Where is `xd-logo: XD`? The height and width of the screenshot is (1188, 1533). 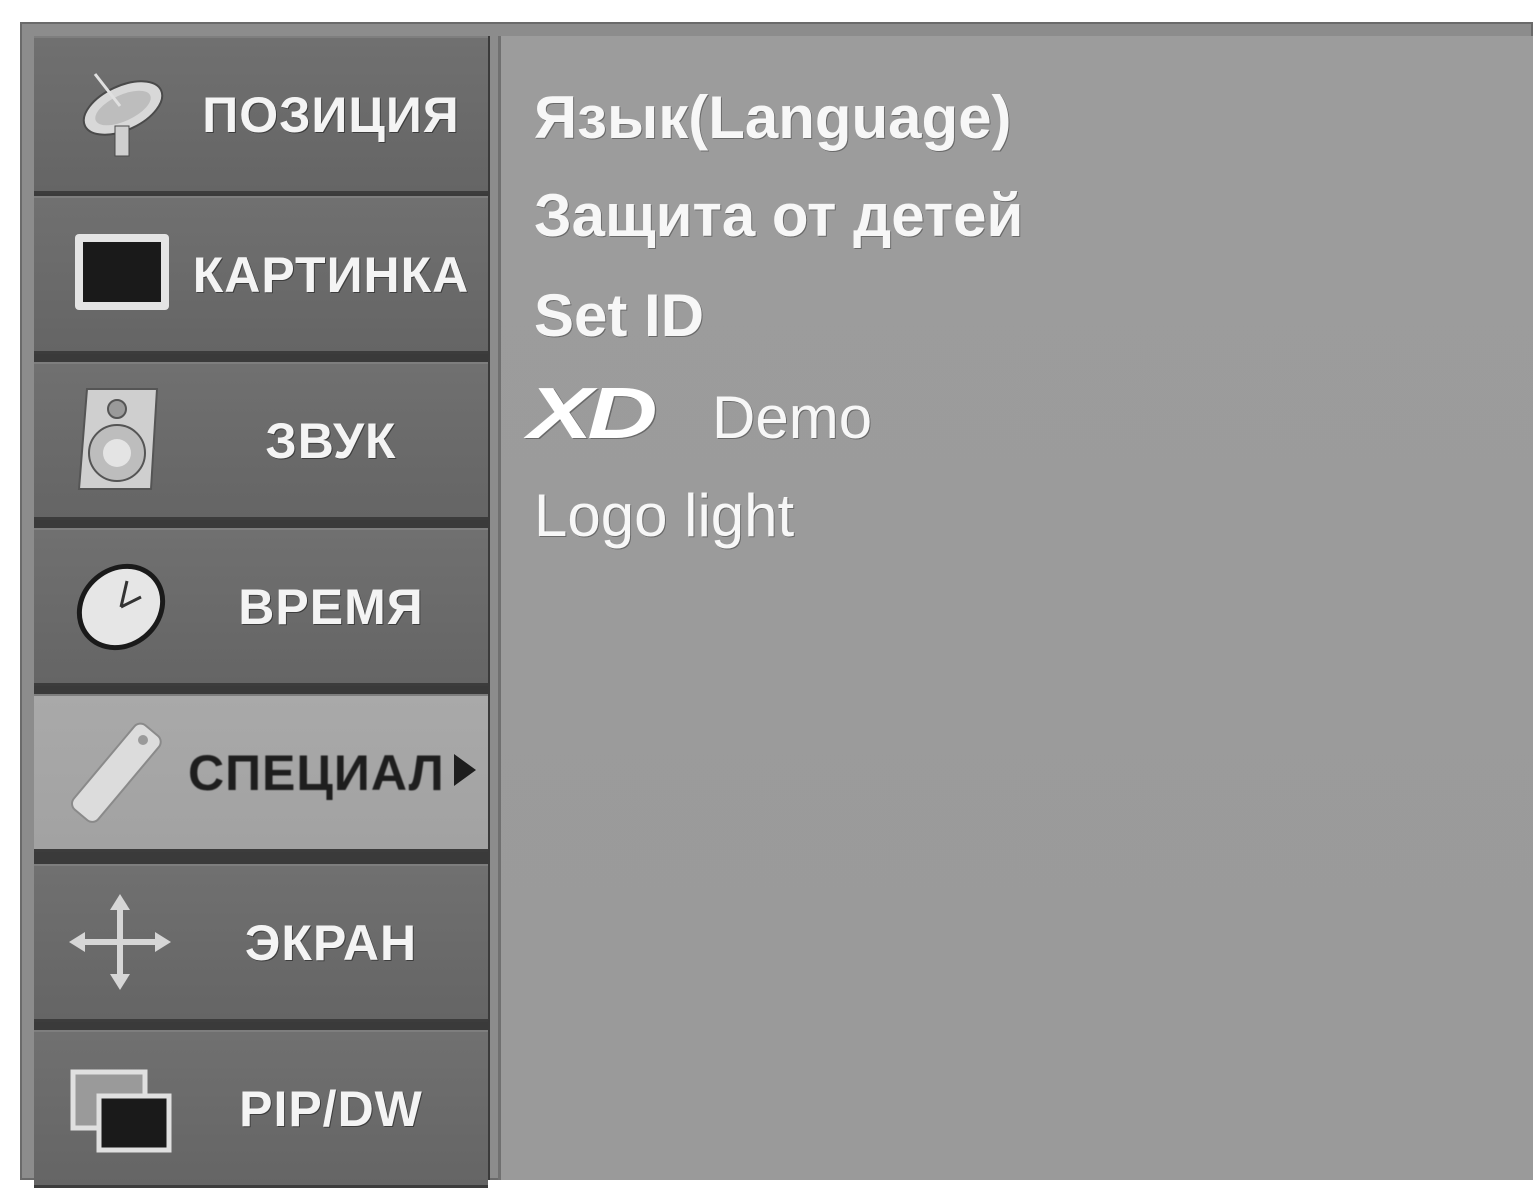 xd-logo: XD is located at coordinates (593, 414).